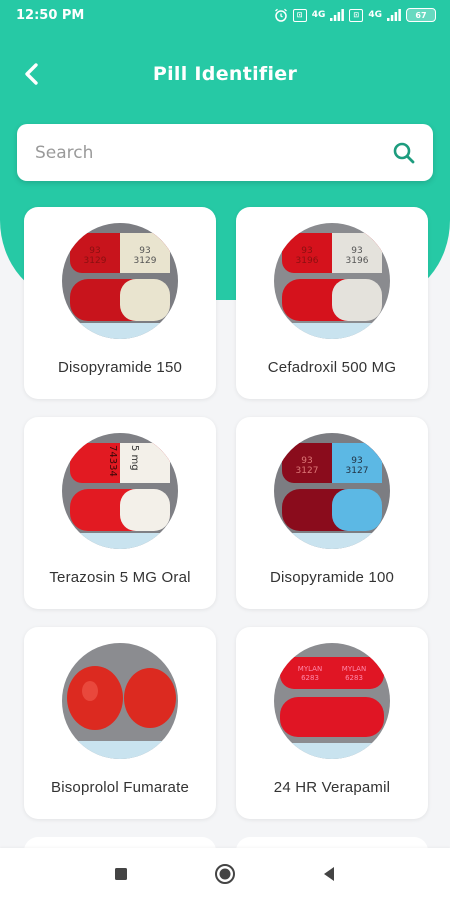  I want to click on pill-image: MYLAN 6283 MYLAN 6283, so click(332, 701).